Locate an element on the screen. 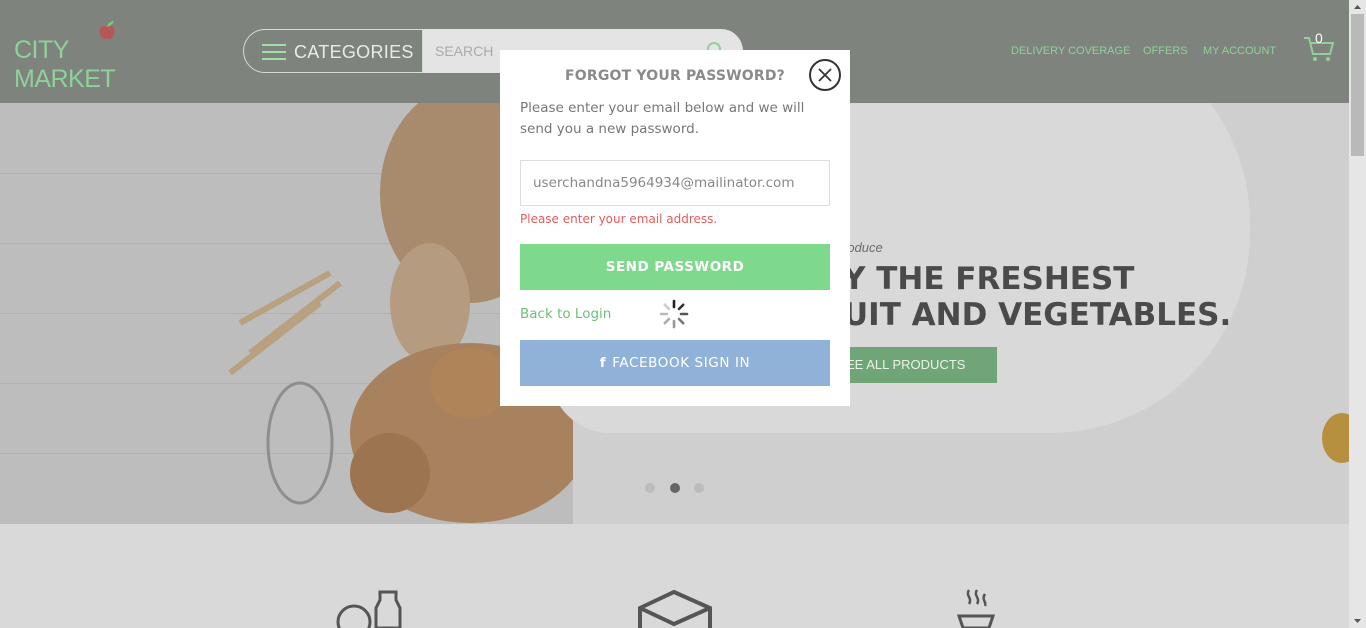 Image resolution: width=1366 pixels, height=628 pixels. city-market-logo: CITY MARKET is located at coordinates (89, 51).